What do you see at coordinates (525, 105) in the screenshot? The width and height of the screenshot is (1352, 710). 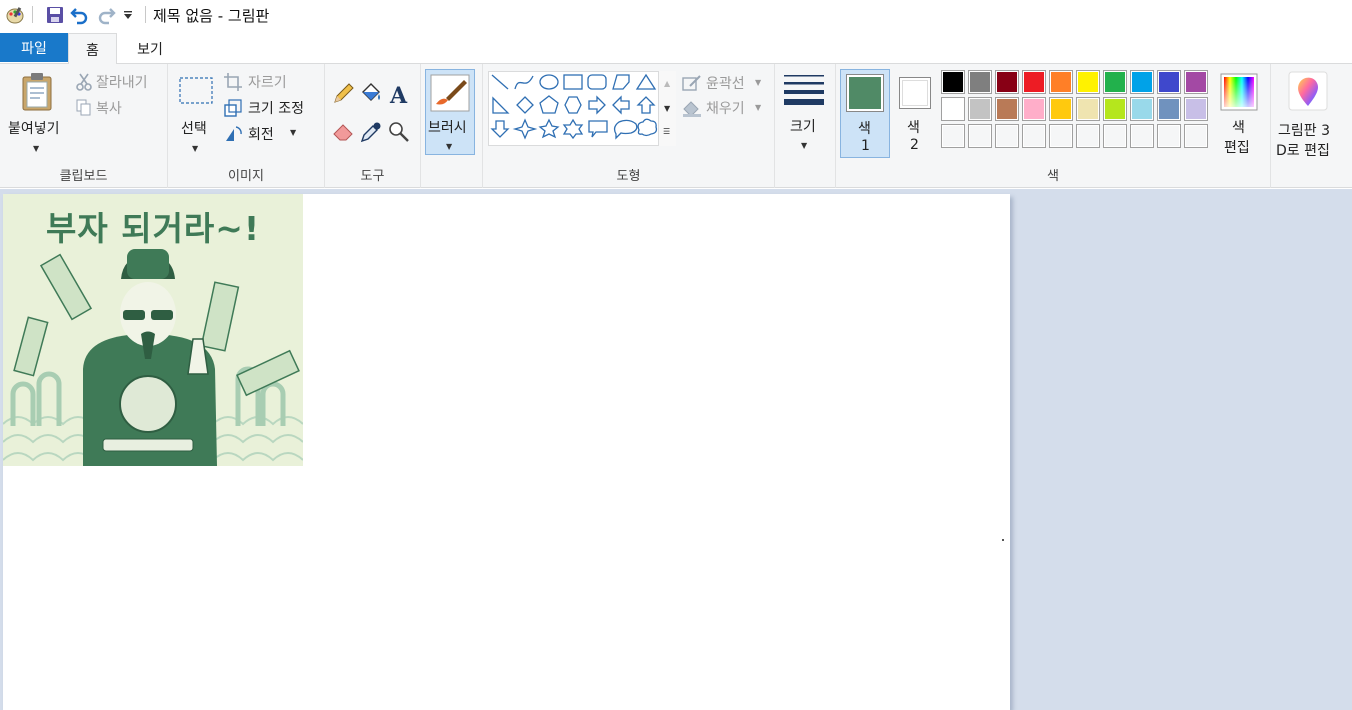 I see `diamond-shape` at bounding box center [525, 105].